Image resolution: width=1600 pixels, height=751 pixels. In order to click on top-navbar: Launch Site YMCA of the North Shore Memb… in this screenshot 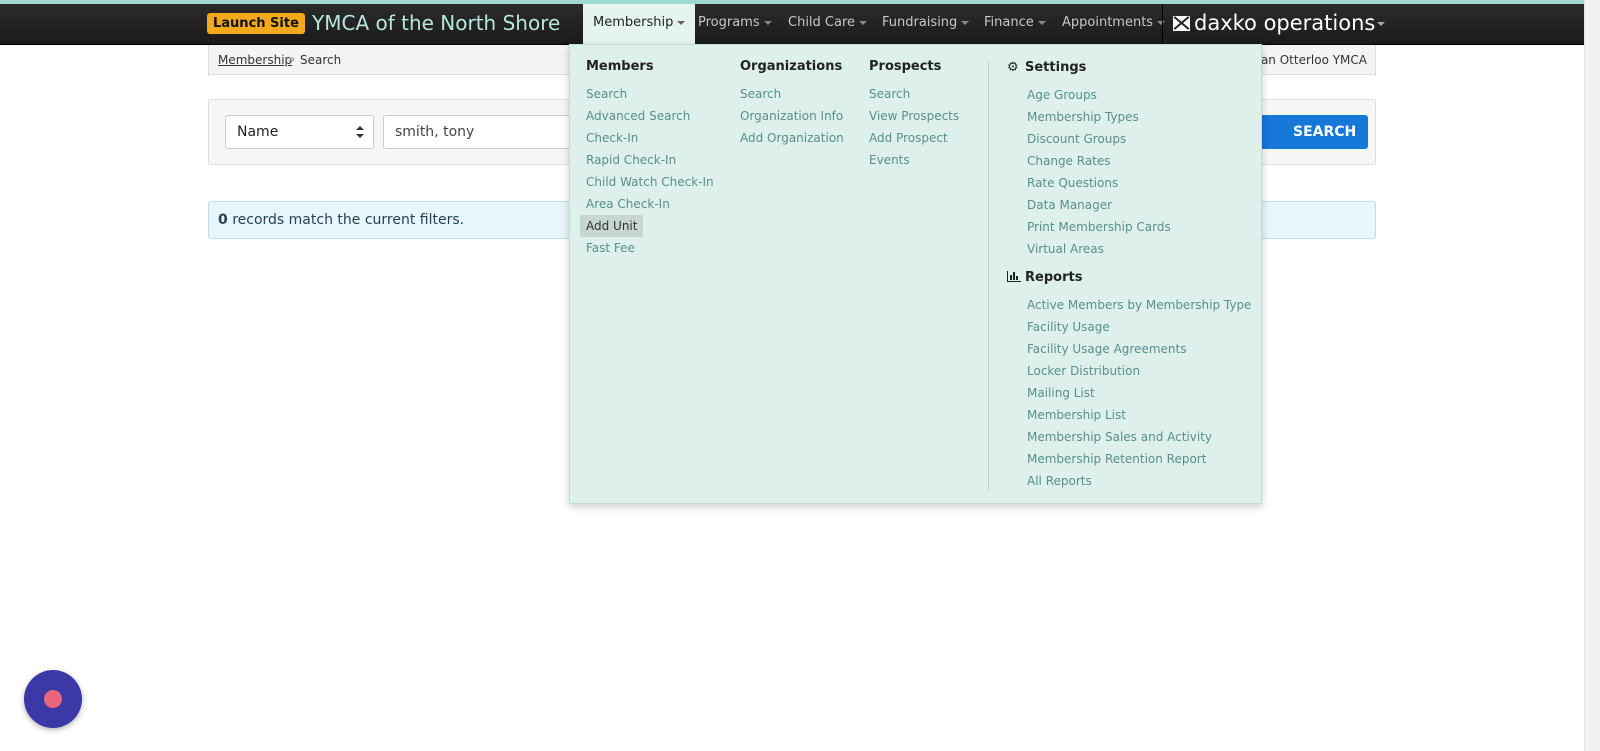, I will do `click(792, 24)`.